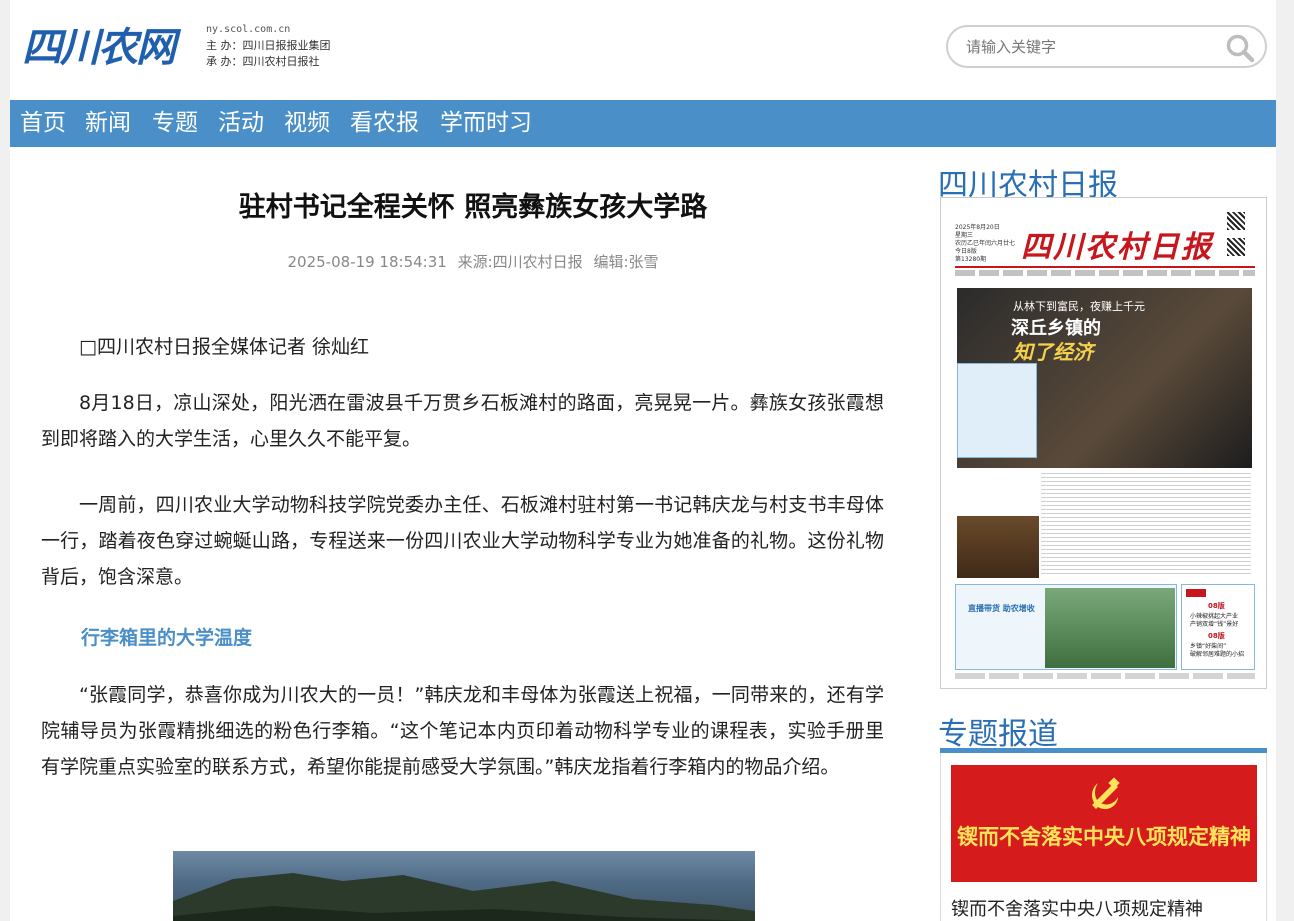  What do you see at coordinates (964, 235) in the screenshot?
I see `newspaper-weekday: 星期三` at bounding box center [964, 235].